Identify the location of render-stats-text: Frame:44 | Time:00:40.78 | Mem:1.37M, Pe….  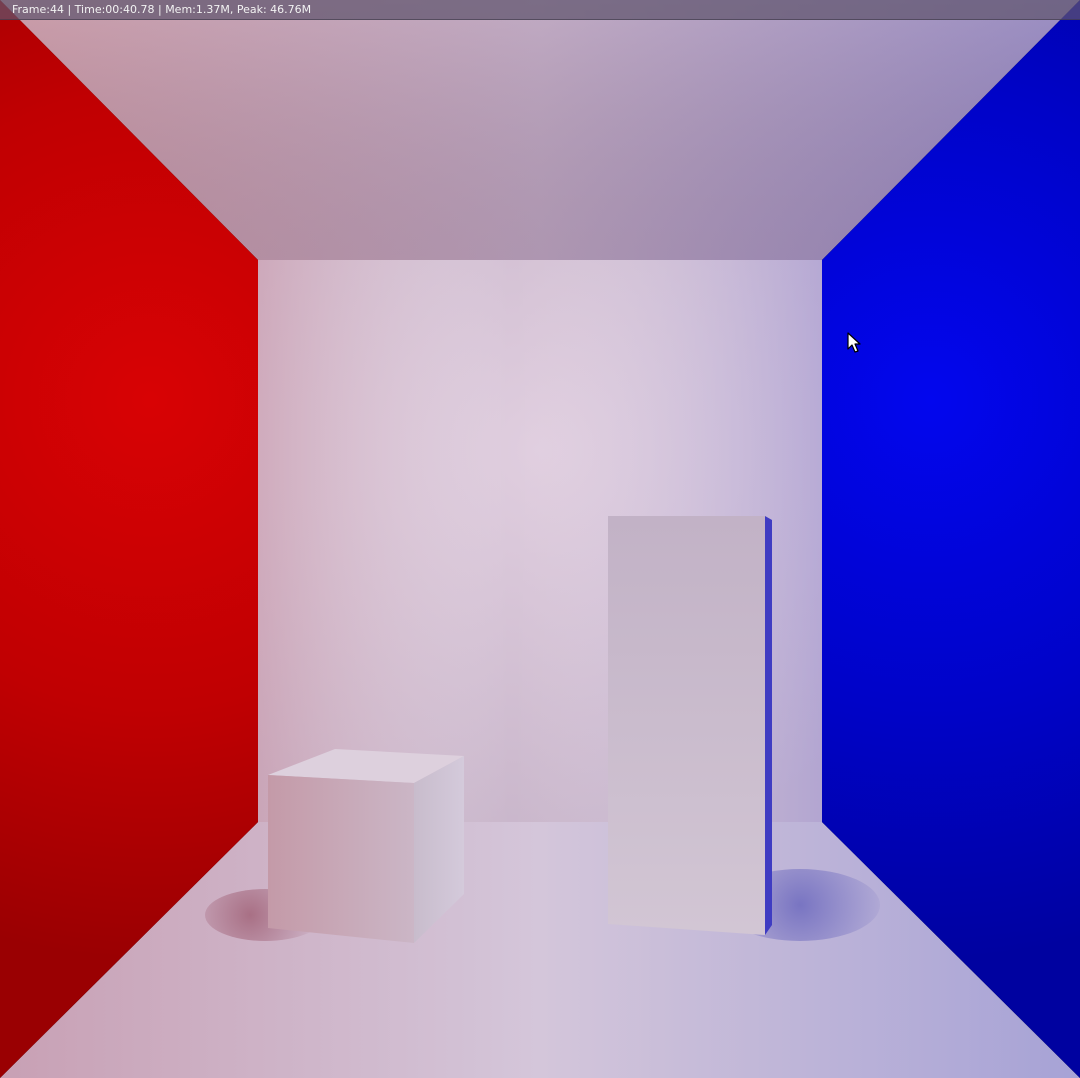
(162, 9).